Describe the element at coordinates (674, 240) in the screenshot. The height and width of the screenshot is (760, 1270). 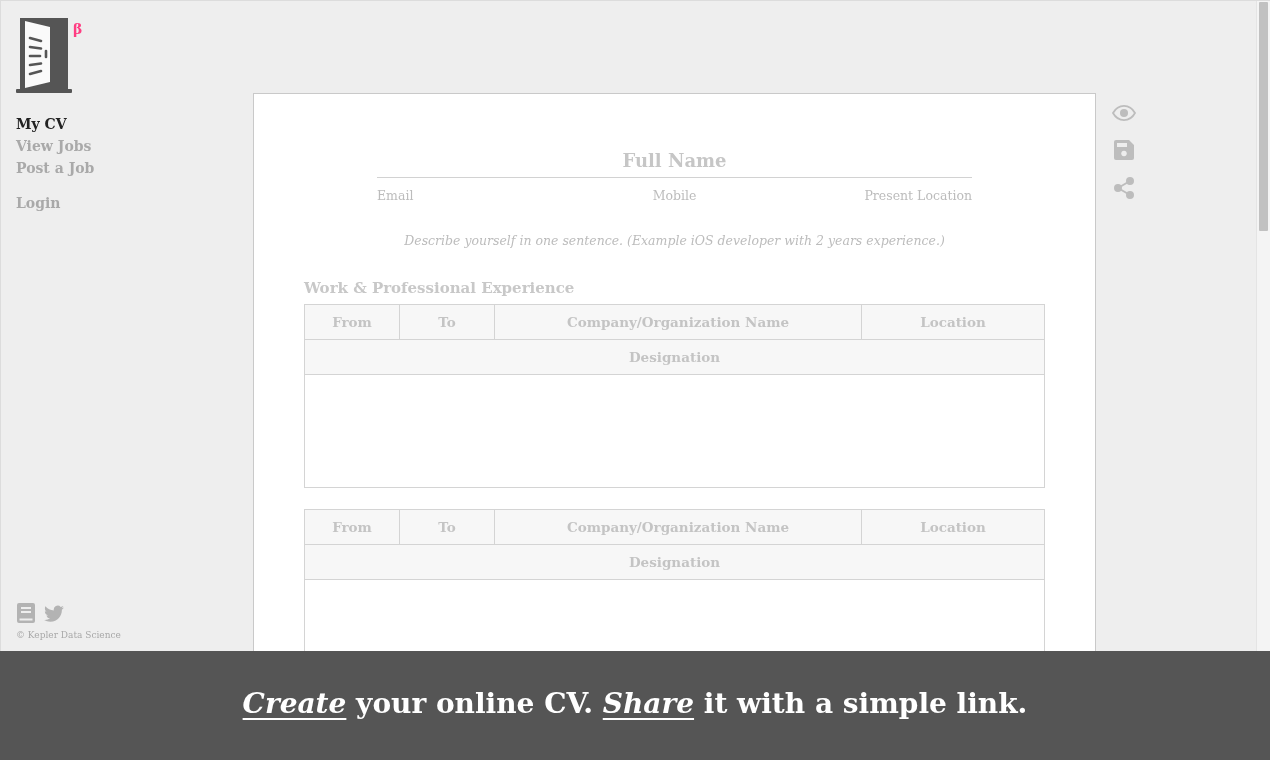
I see `summary-field: Describe yourself in one sentence. (Example iOS developer with 2 years experience.)` at that location.